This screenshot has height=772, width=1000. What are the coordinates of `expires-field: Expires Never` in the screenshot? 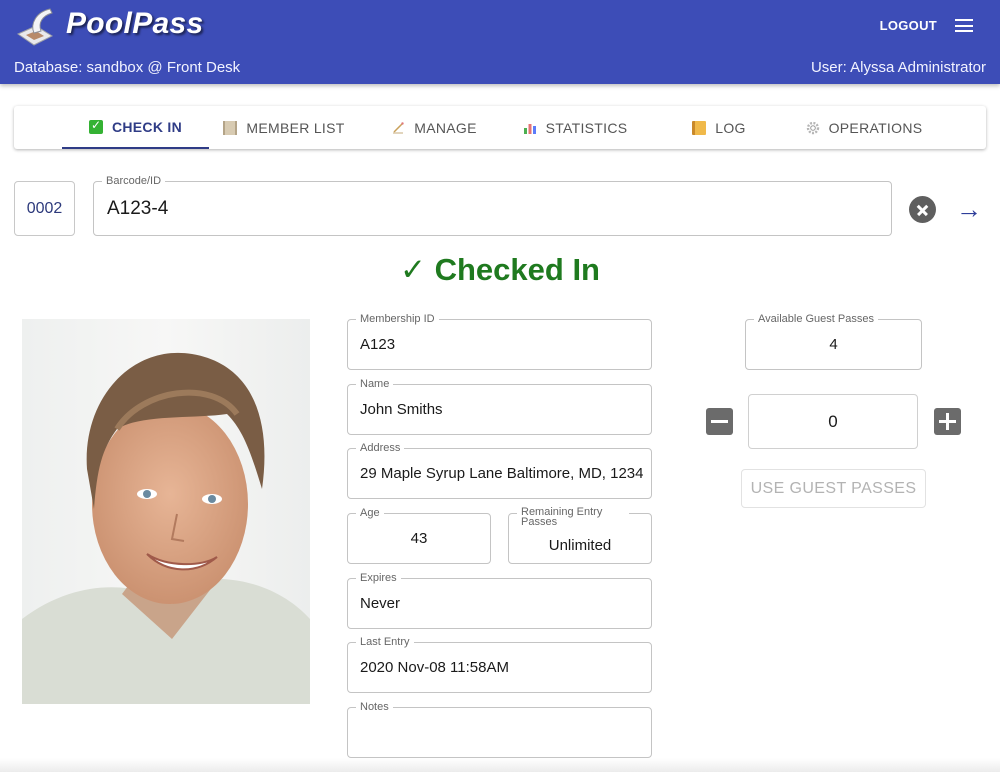 It's located at (499, 600).